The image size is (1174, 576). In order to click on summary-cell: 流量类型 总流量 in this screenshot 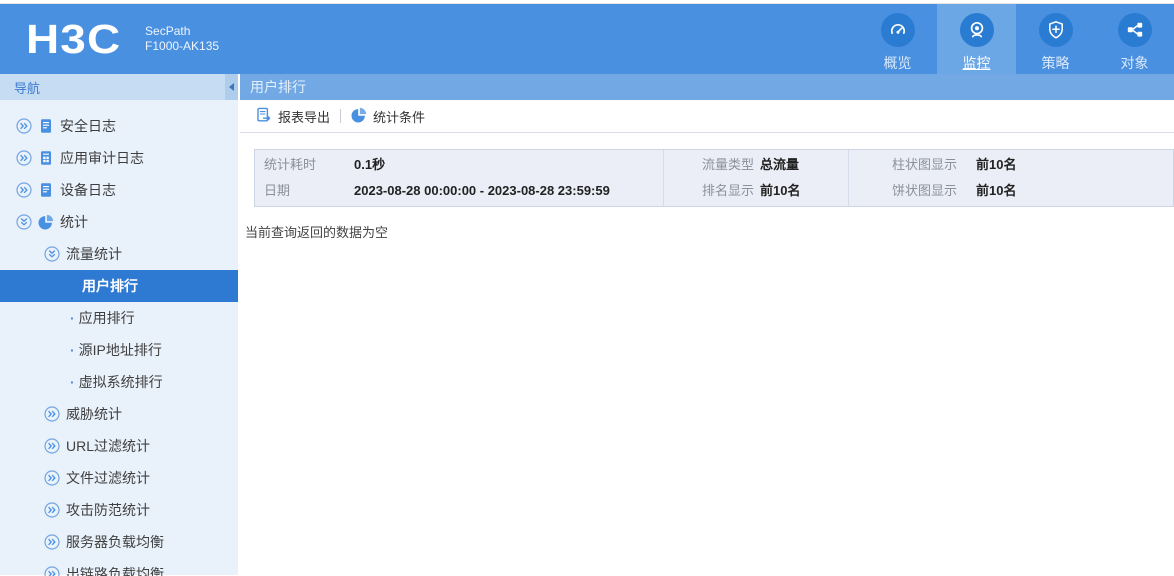, I will do `click(775, 165)`.